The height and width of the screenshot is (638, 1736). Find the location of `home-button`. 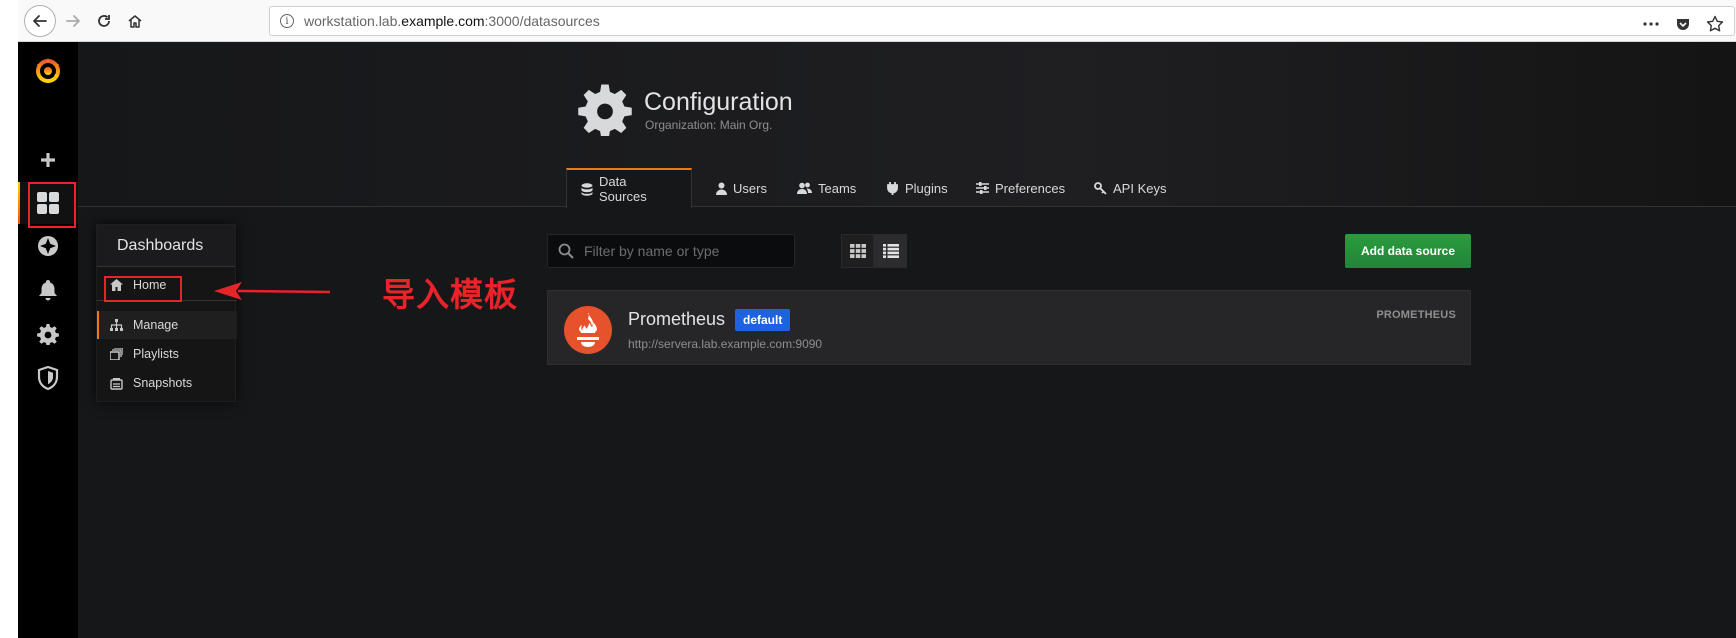

home-button is located at coordinates (135, 21).